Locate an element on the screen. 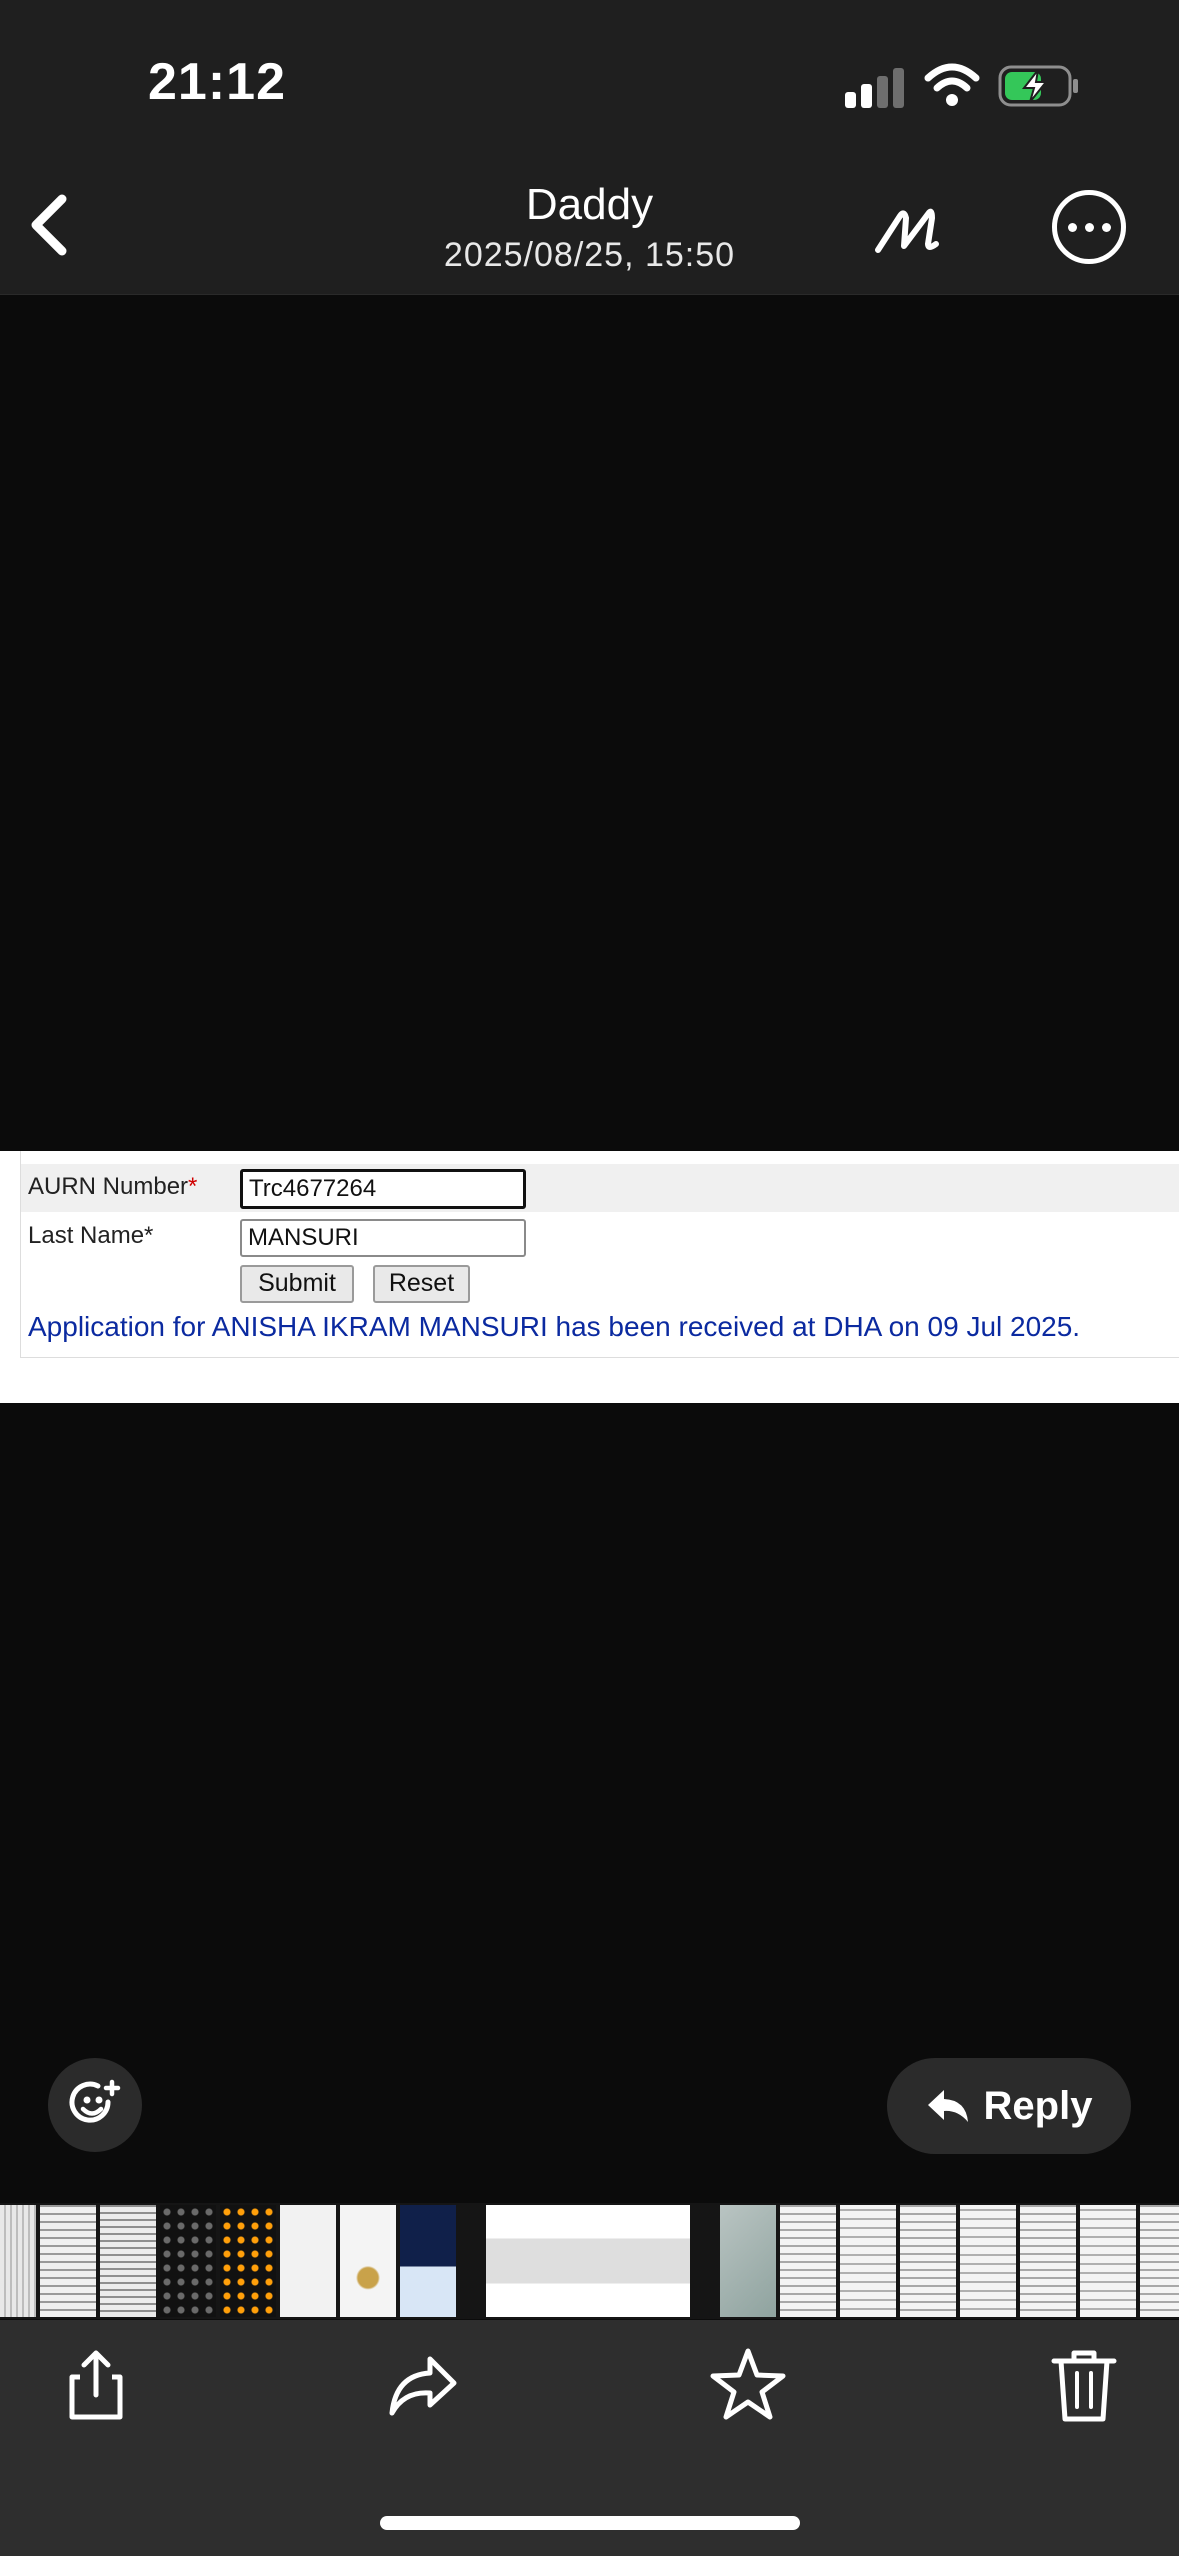 This screenshot has width=1179, height=2556. markup-pen-icon is located at coordinates (910, 230).